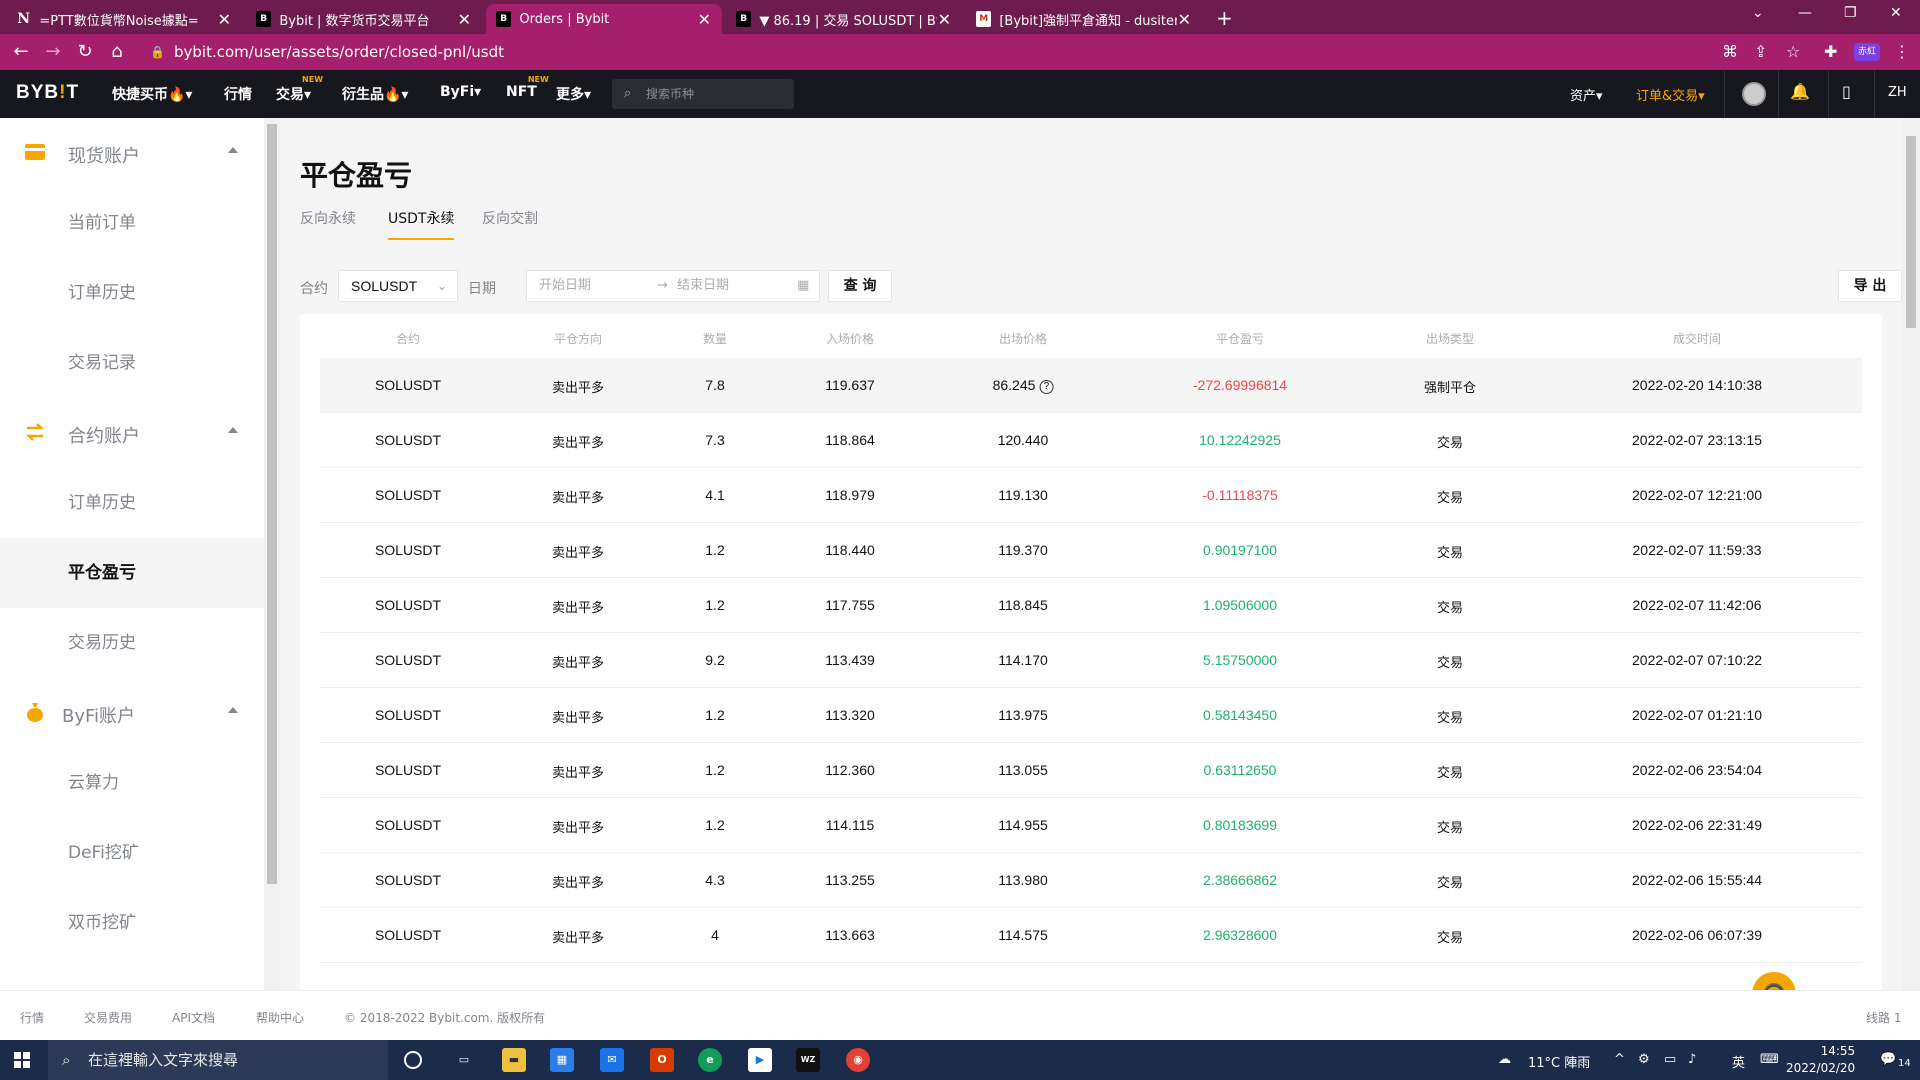  Describe the element at coordinates (132, 223) in the screenshot. I see `sidebar-item-current-orders: 当前订单` at that location.